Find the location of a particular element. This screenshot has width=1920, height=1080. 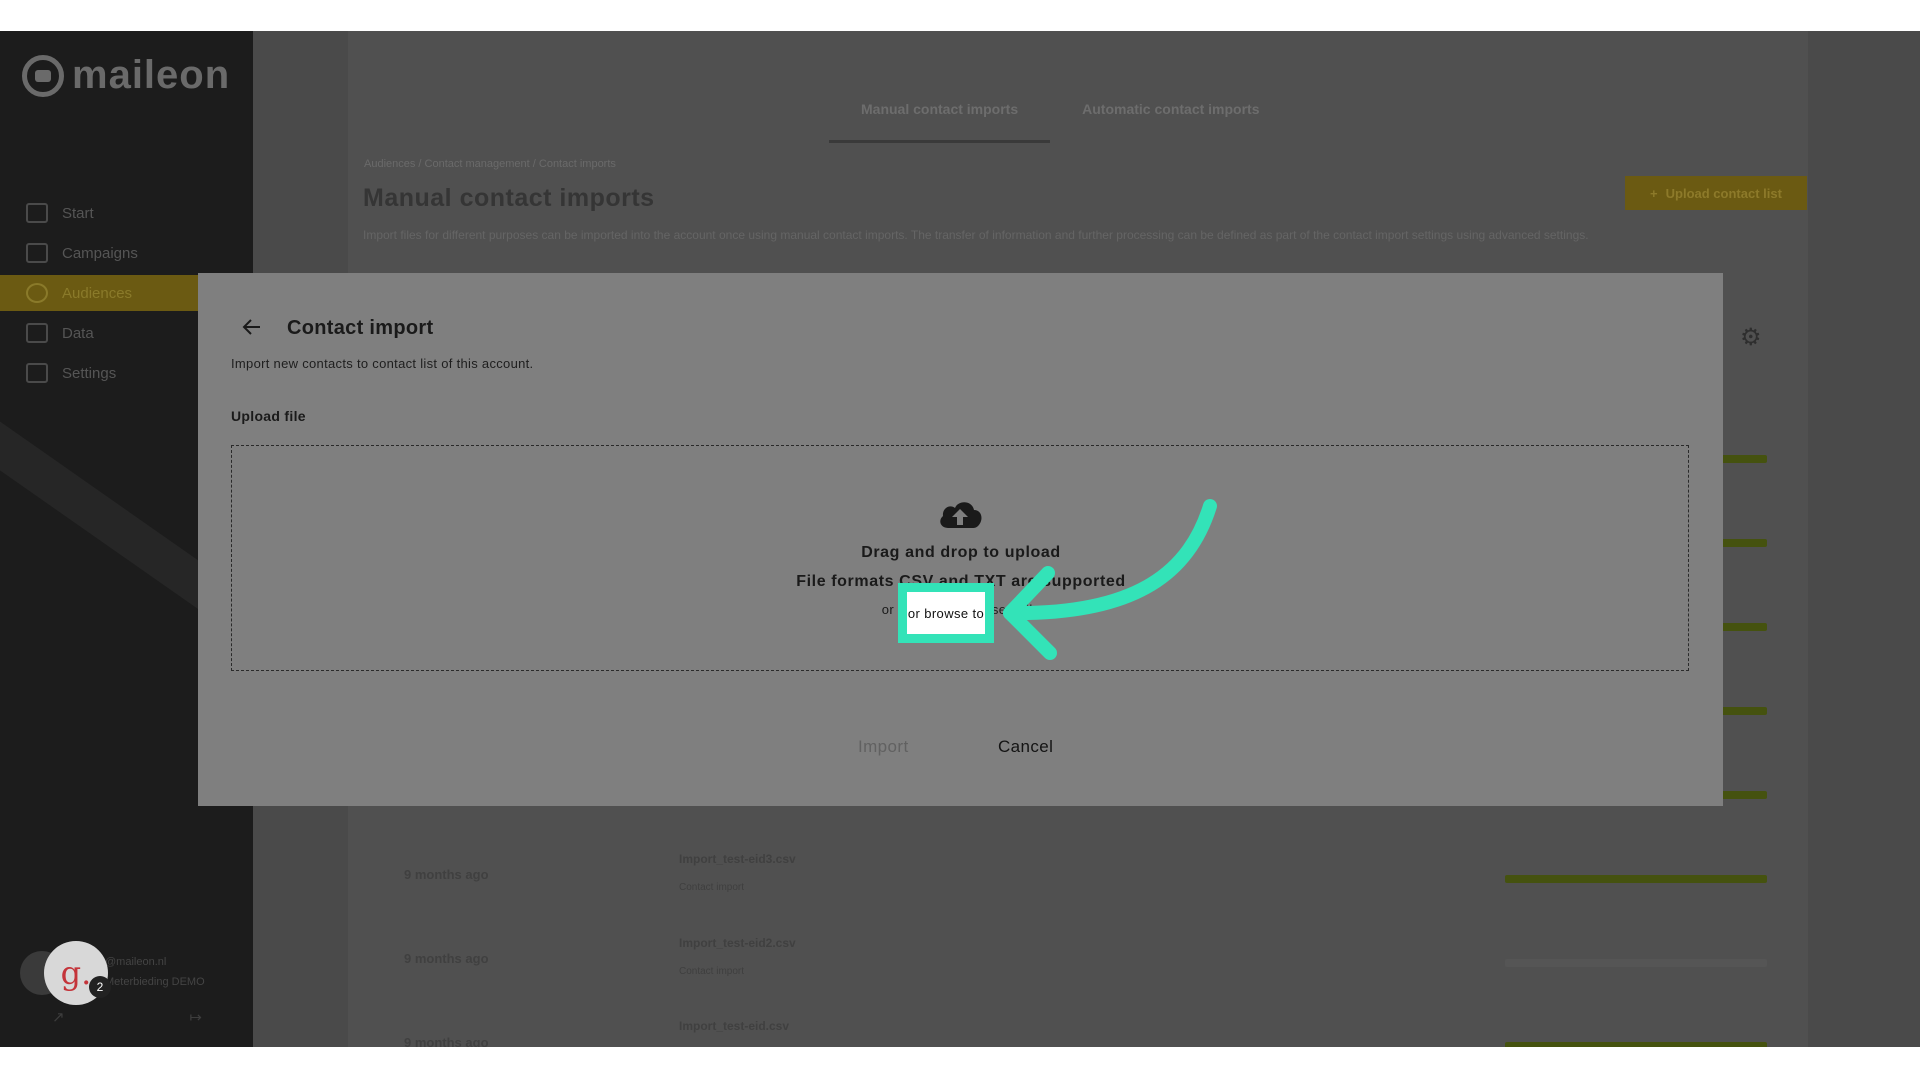

row-filename: Import_test-eid.csv is located at coordinates (734, 1026).